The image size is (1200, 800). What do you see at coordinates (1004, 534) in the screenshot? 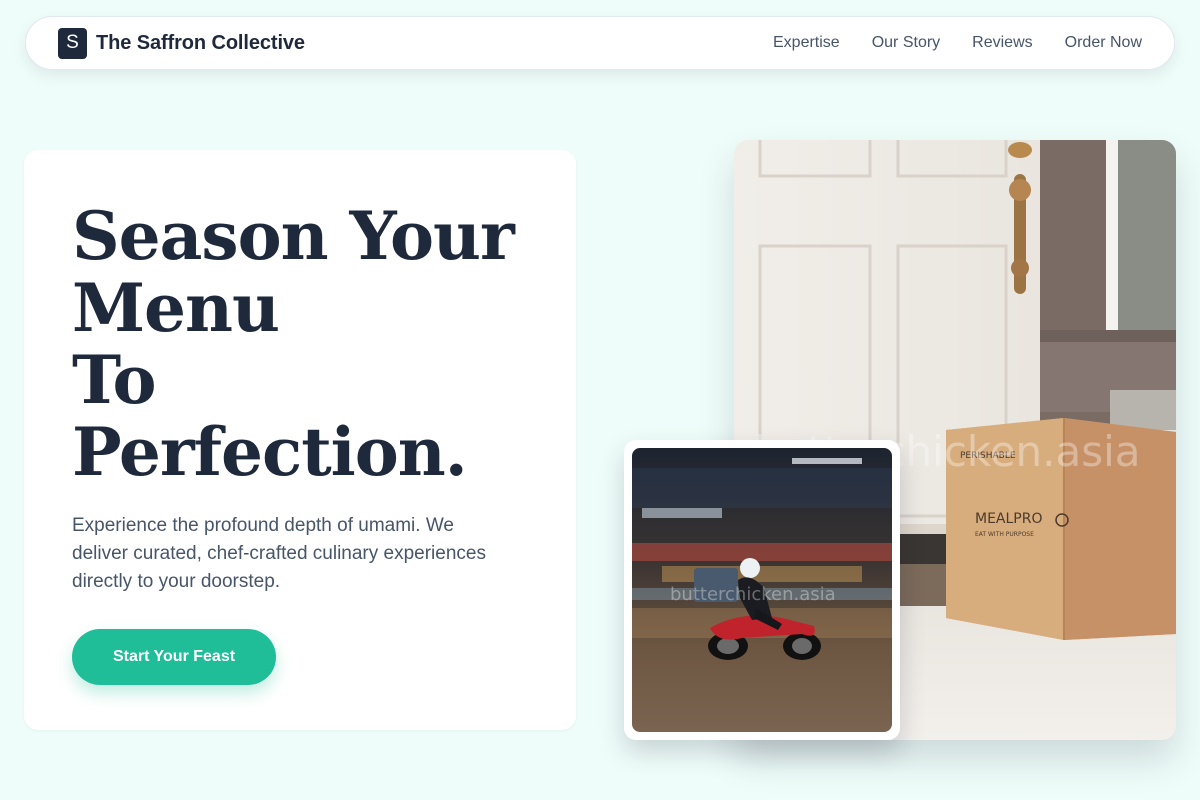
I see `box-tagline-text: EAT WITH PURPOSE` at bounding box center [1004, 534].